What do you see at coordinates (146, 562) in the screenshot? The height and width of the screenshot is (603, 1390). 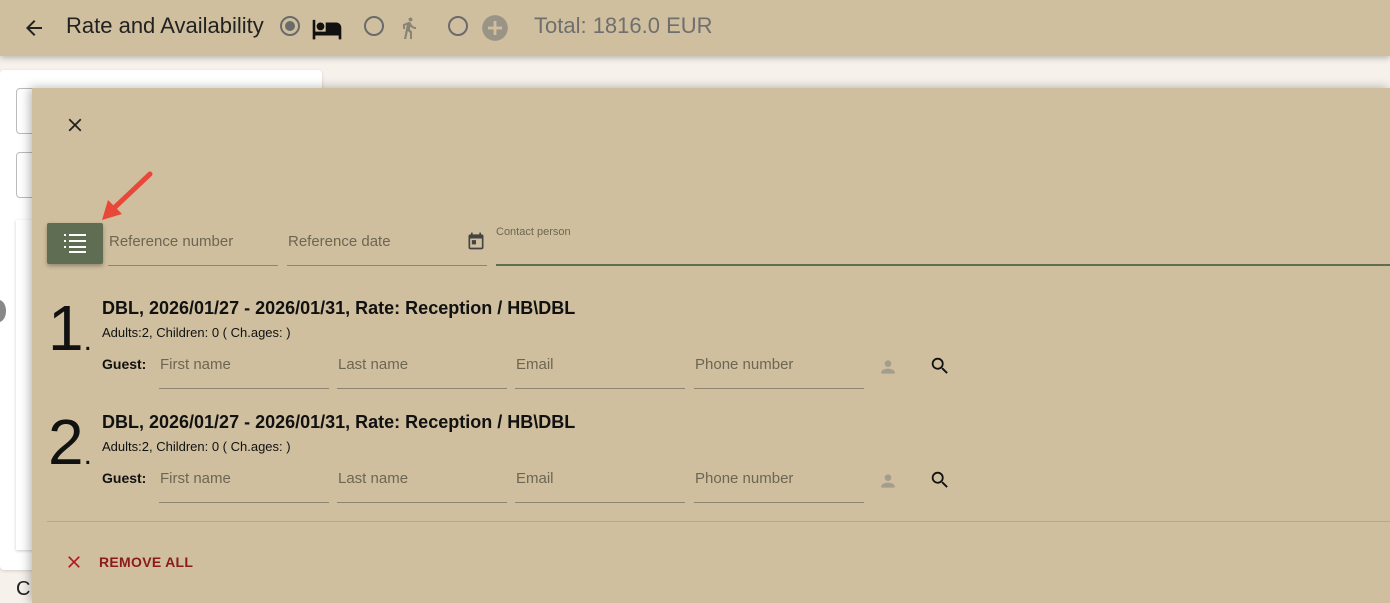 I see `remove-all-label: REMOVE ALL` at bounding box center [146, 562].